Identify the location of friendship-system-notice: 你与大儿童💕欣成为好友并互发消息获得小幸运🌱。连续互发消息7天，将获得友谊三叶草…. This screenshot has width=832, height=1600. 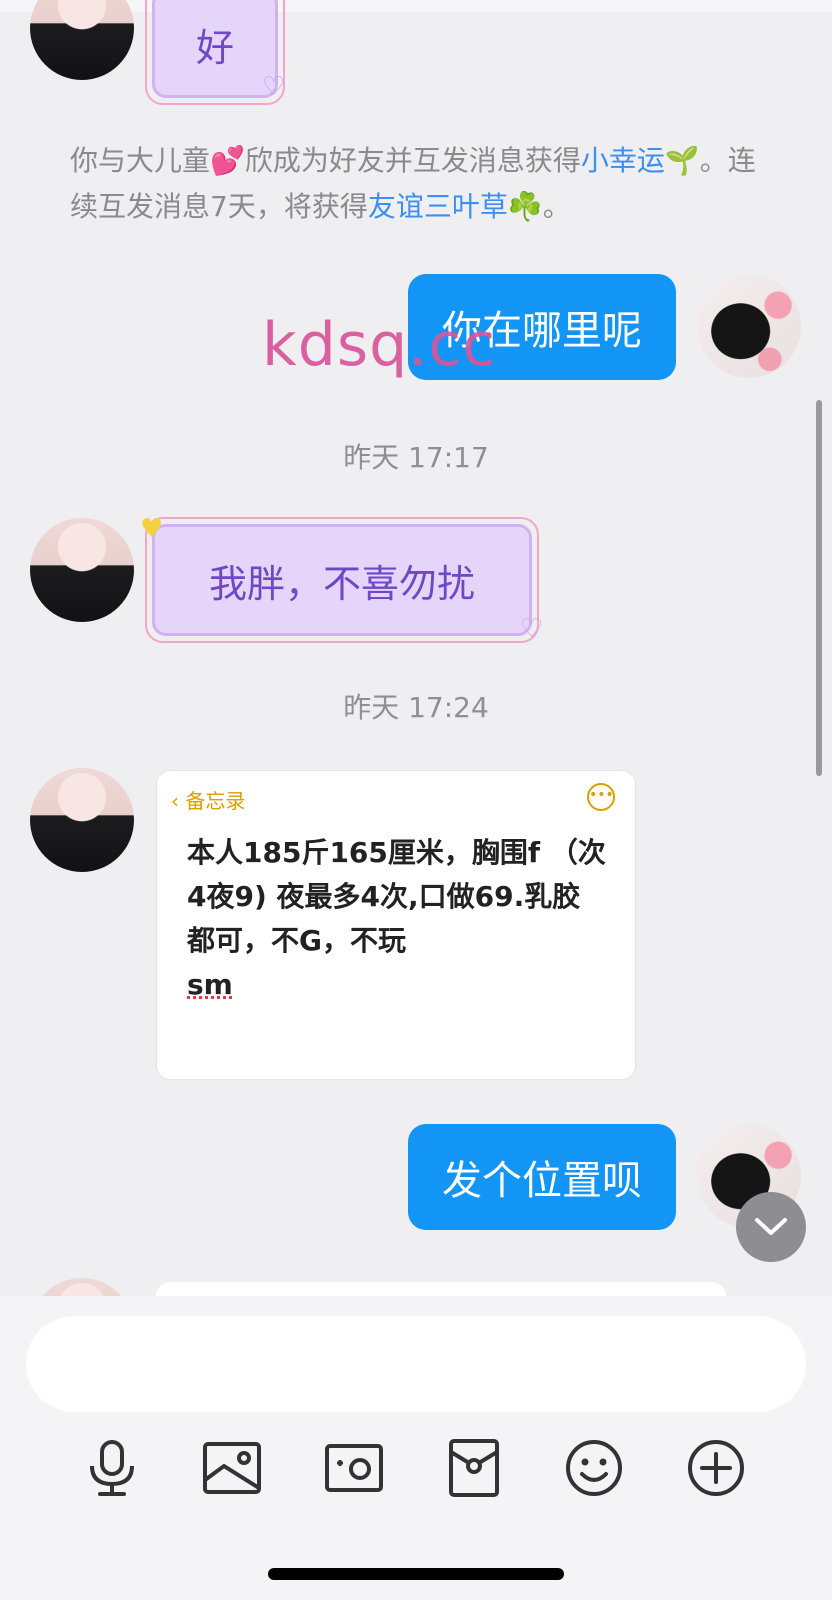
(420, 184).